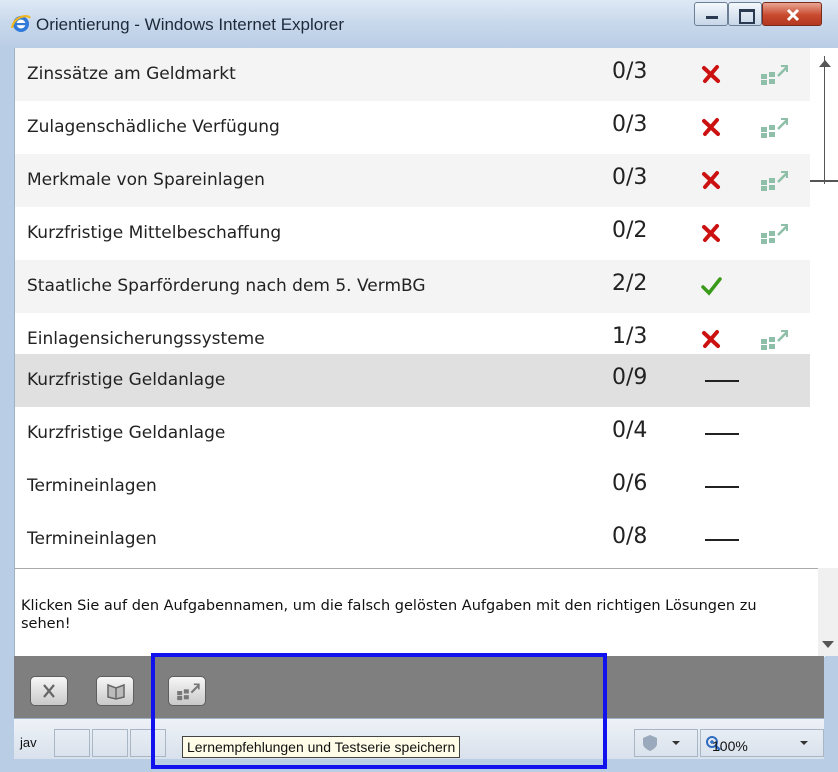 The height and width of the screenshot is (772, 838). What do you see at coordinates (419, 24) in the screenshot?
I see `title-bar: Orientierung - Windows Internet Explorer` at bounding box center [419, 24].